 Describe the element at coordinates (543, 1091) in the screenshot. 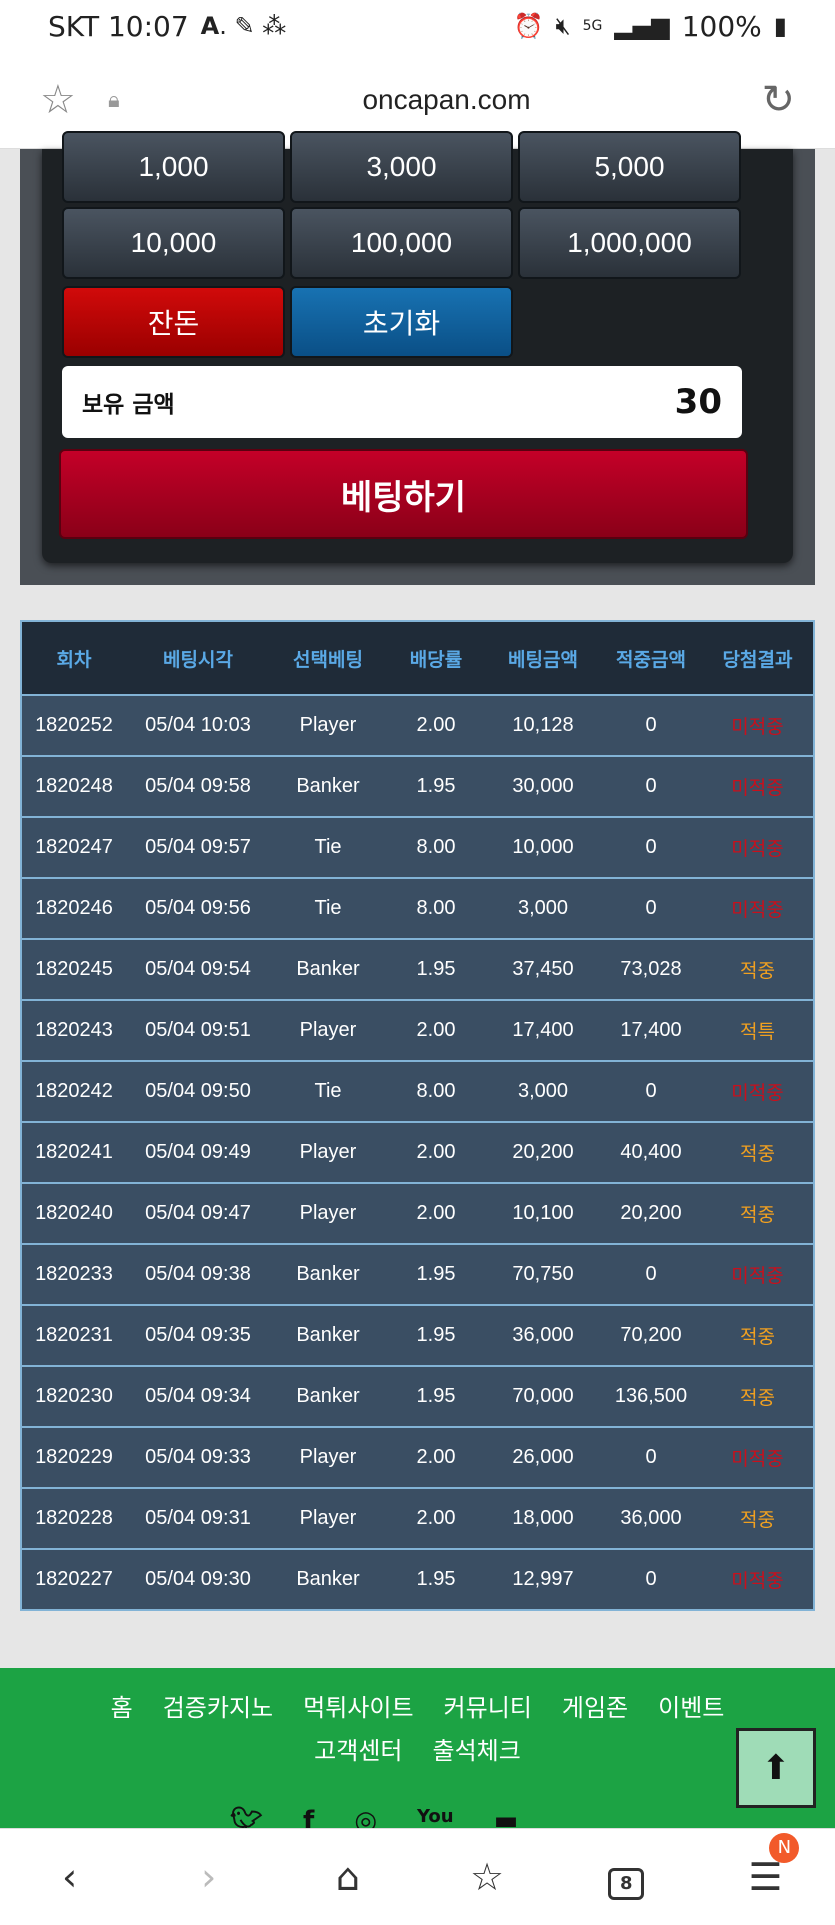

I see `cell-bet-amount: 3,000` at that location.